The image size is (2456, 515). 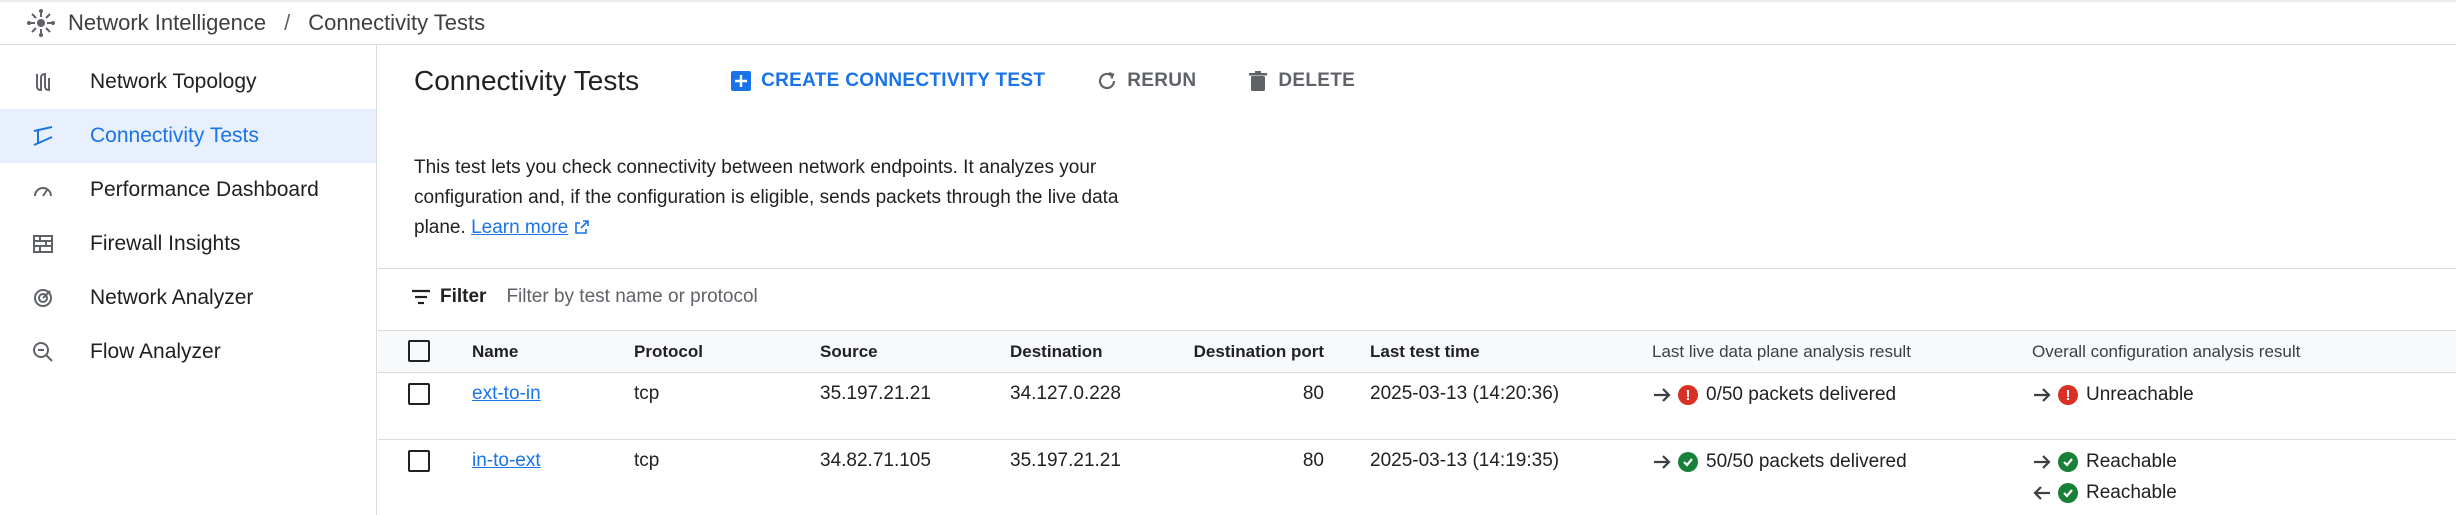 What do you see at coordinates (506, 393) in the screenshot?
I see `test-name-link: ext-to-in` at bounding box center [506, 393].